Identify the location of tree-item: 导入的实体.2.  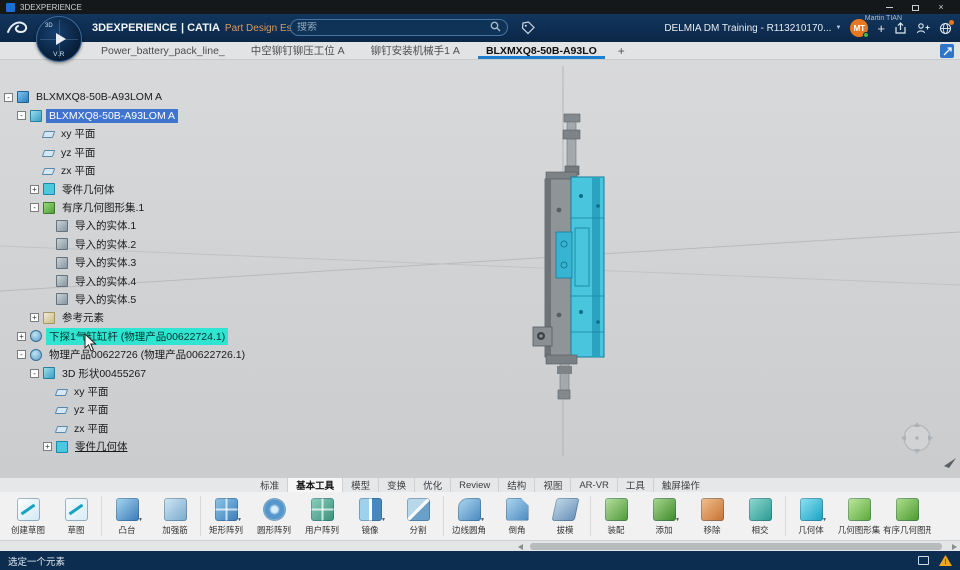
(126, 244).